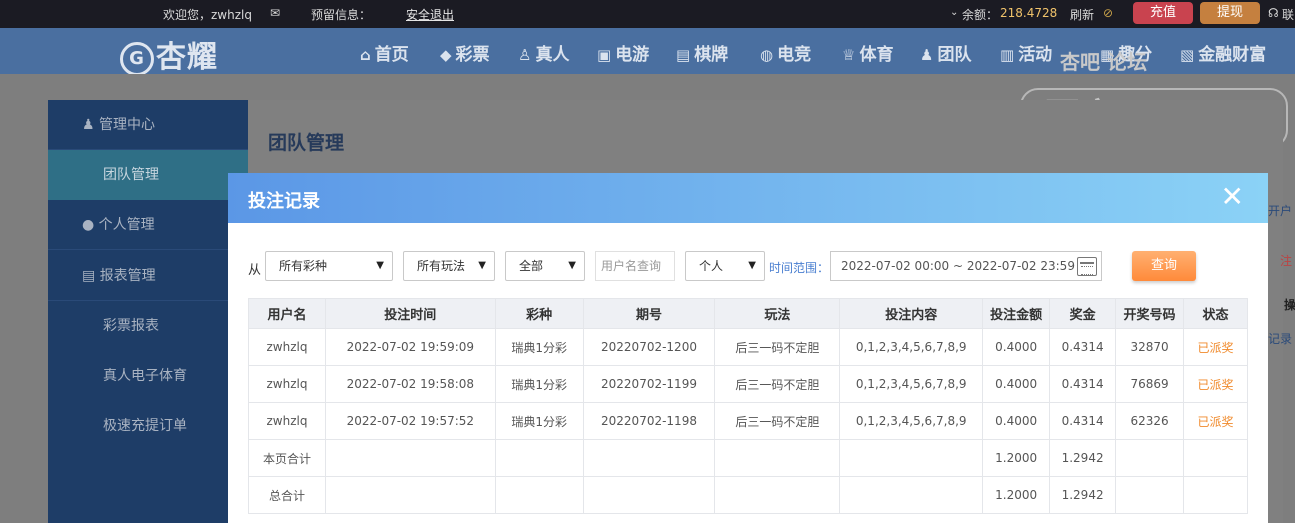  Describe the element at coordinates (683, 55) in the screenshot. I see `cards-icon: ▤` at that location.